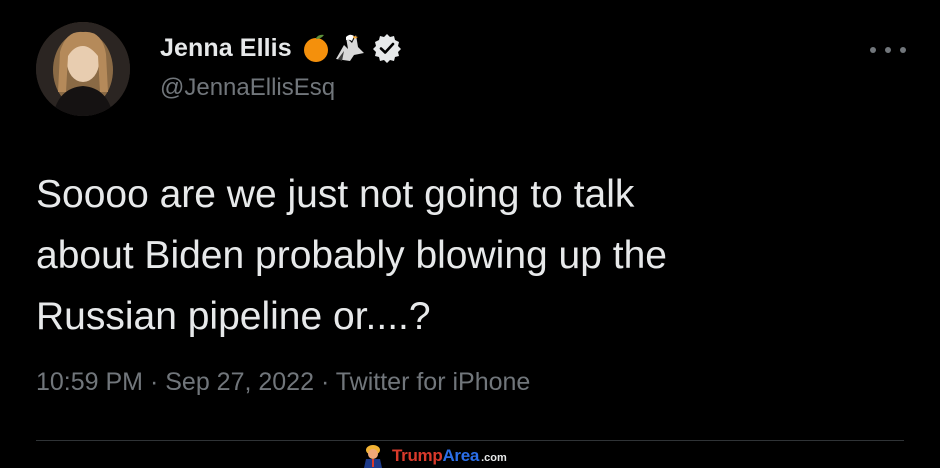  Describe the element at coordinates (417, 455) in the screenshot. I see `watermark-red: Trump` at that location.